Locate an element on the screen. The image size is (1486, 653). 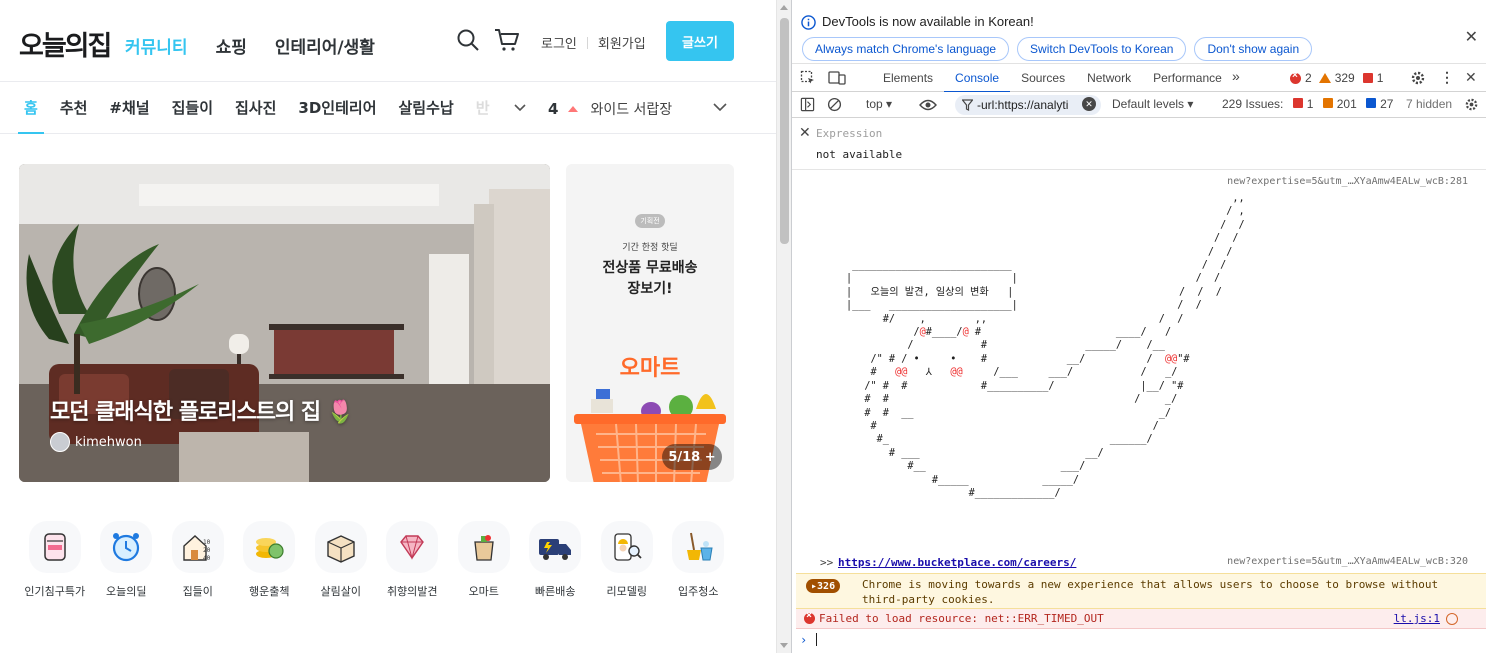
tab-elements: Elements is located at coordinates (908, 78).